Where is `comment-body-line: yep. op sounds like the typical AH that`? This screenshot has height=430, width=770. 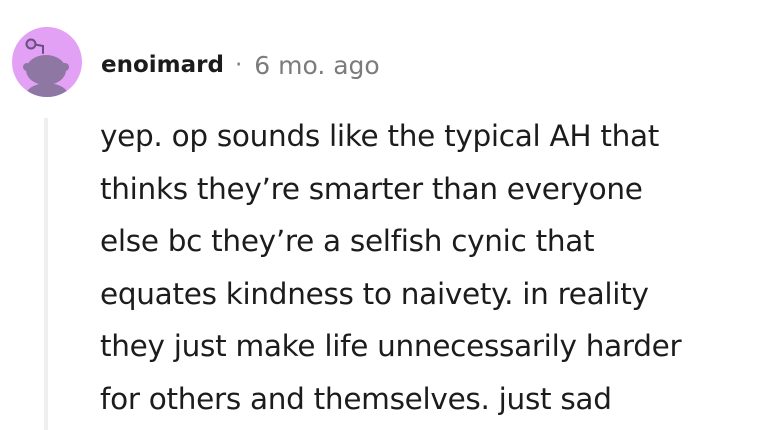 comment-body-line: yep. op sounds like the typical AH that is located at coordinates (380, 136).